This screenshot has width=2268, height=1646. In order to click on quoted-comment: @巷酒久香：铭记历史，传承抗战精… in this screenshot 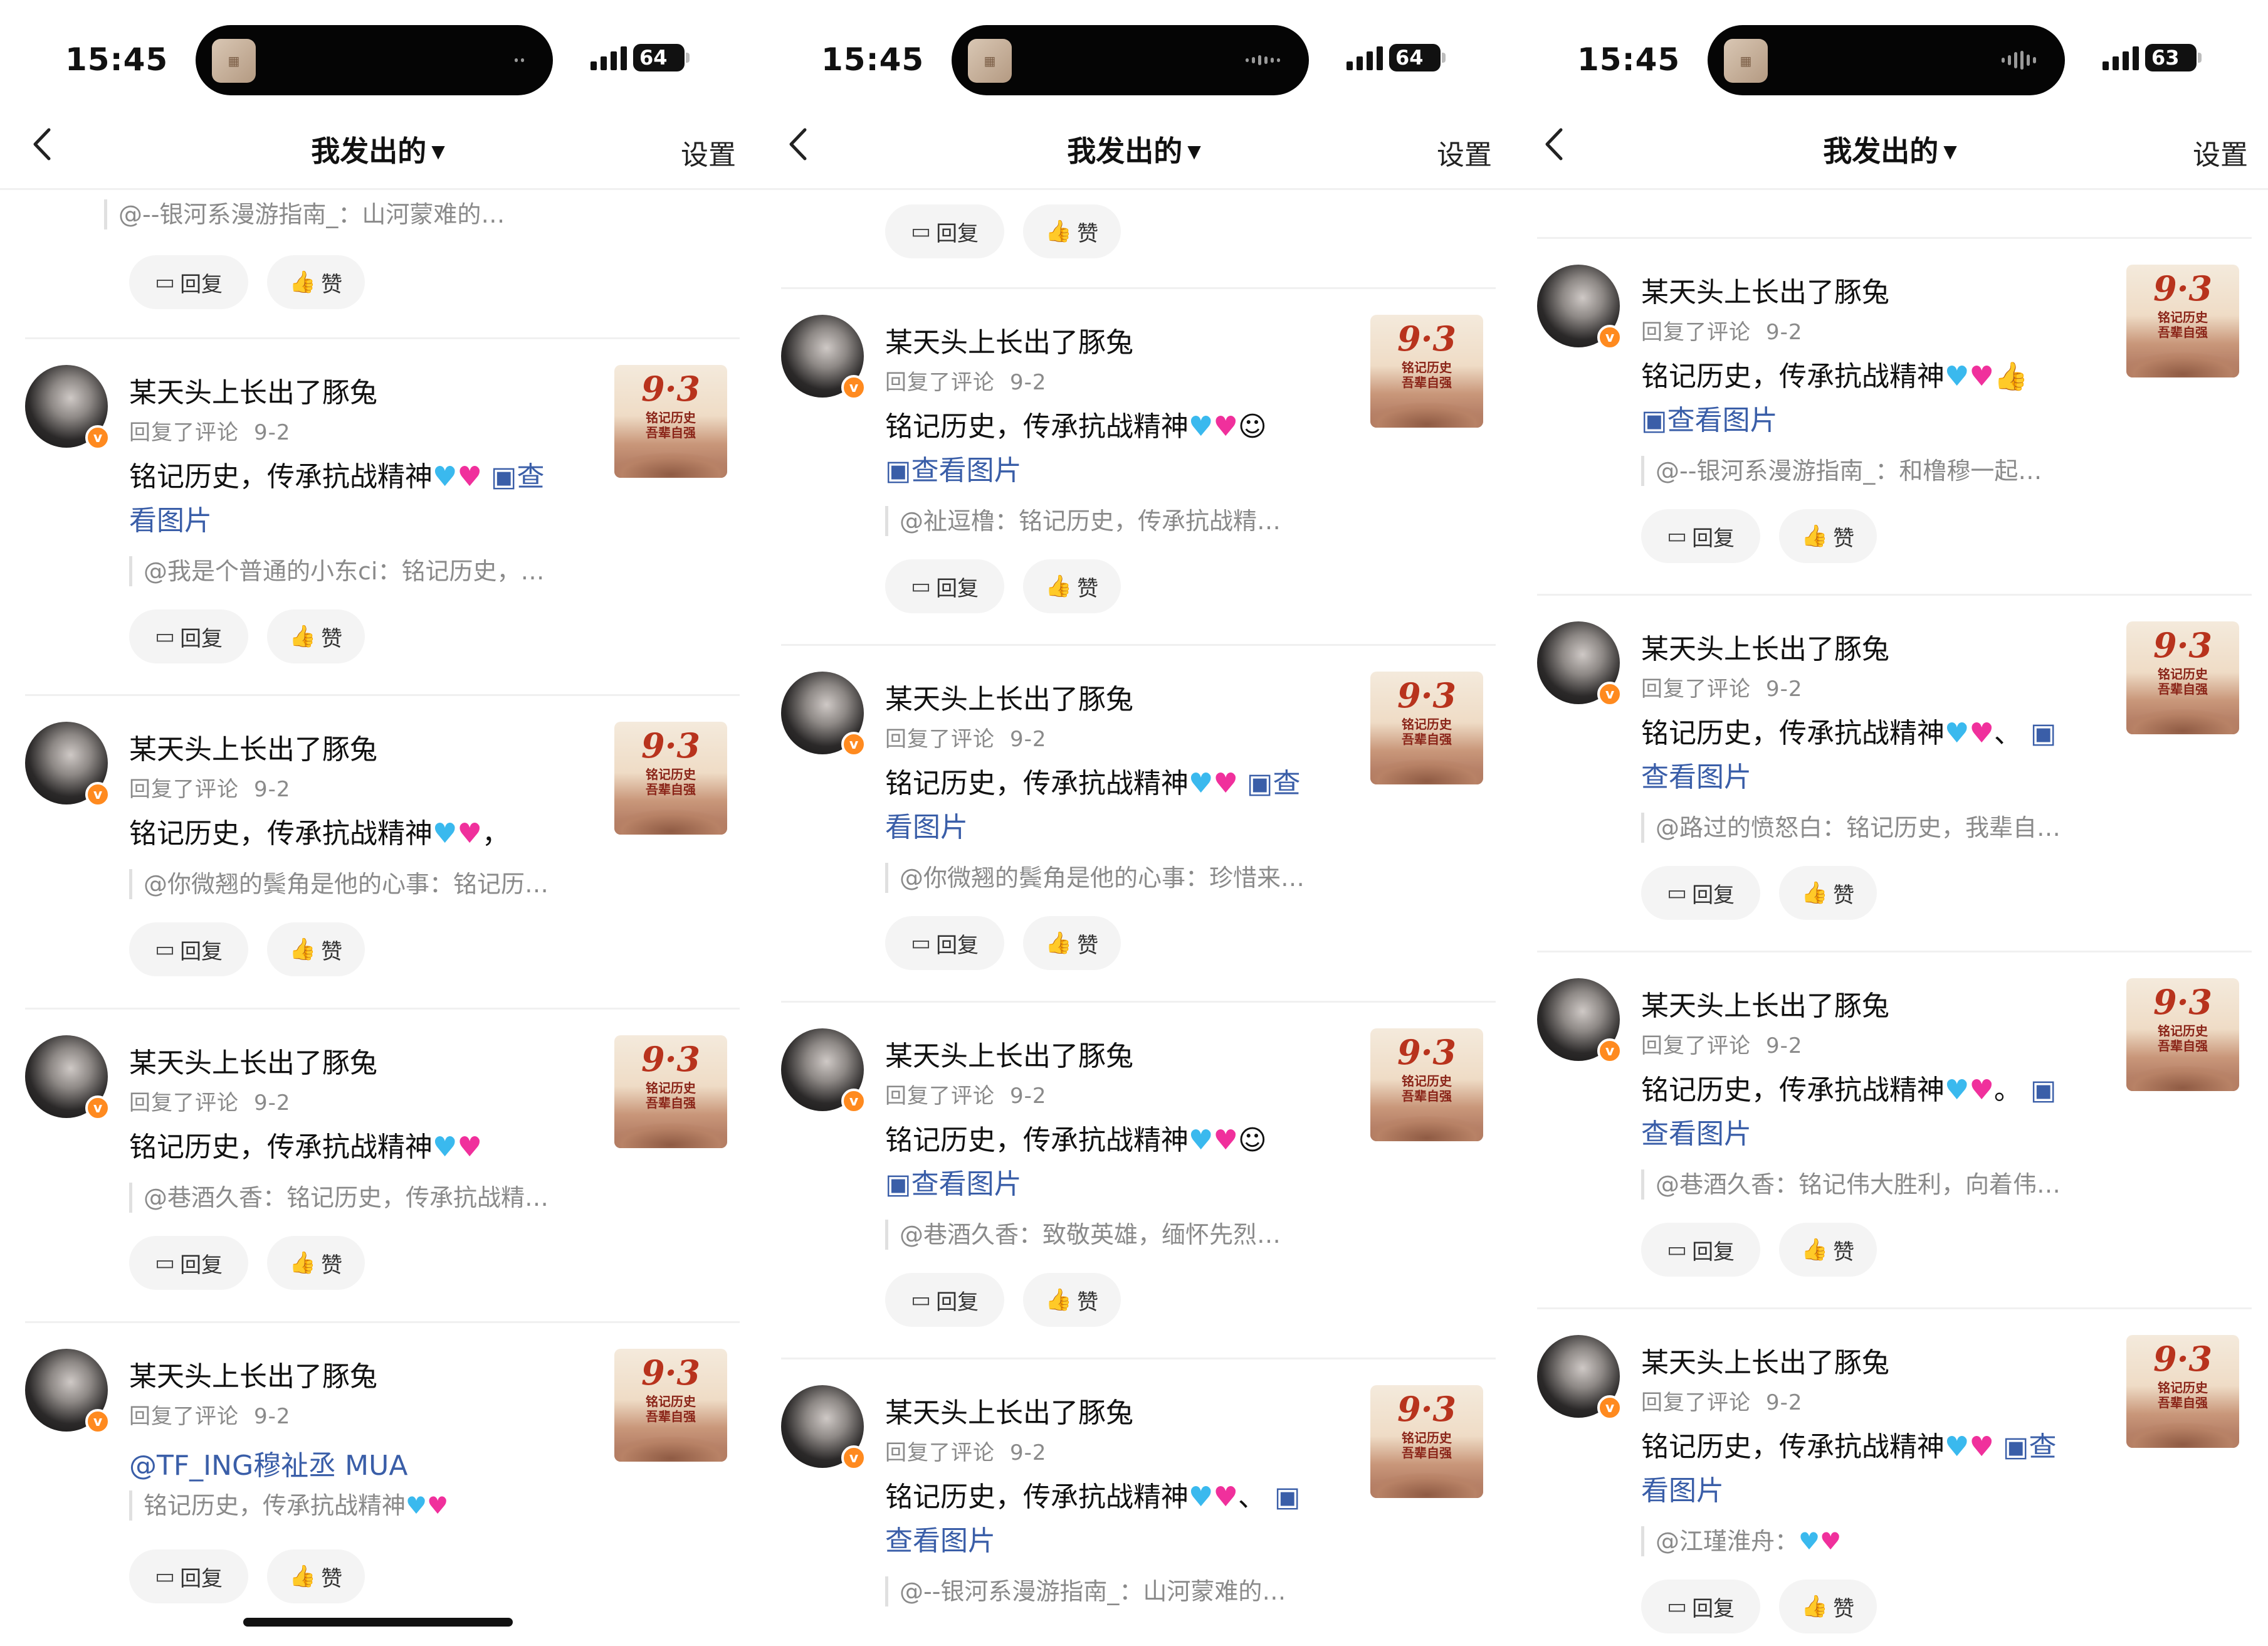, I will do `click(339, 1198)`.